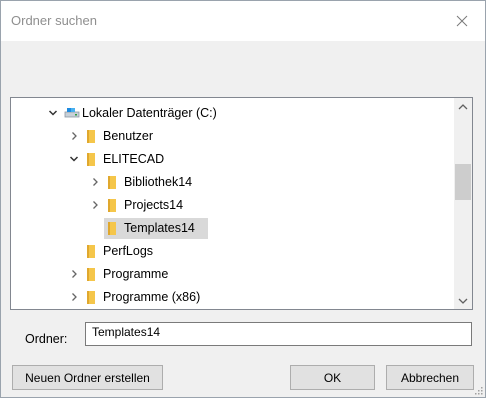 Image resolution: width=486 pixels, height=398 pixels. What do you see at coordinates (158, 182) in the screenshot?
I see `tree-item-label: Bibliothek14` at bounding box center [158, 182].